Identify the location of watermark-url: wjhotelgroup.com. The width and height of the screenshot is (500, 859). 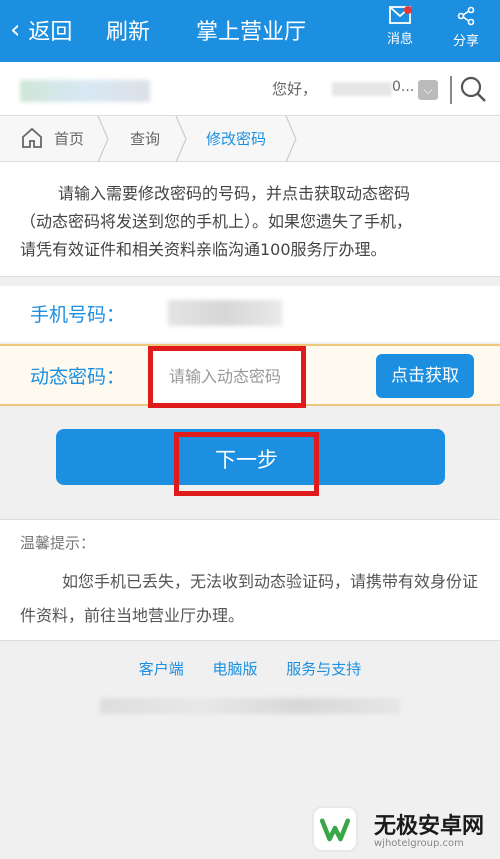
(419, 843).